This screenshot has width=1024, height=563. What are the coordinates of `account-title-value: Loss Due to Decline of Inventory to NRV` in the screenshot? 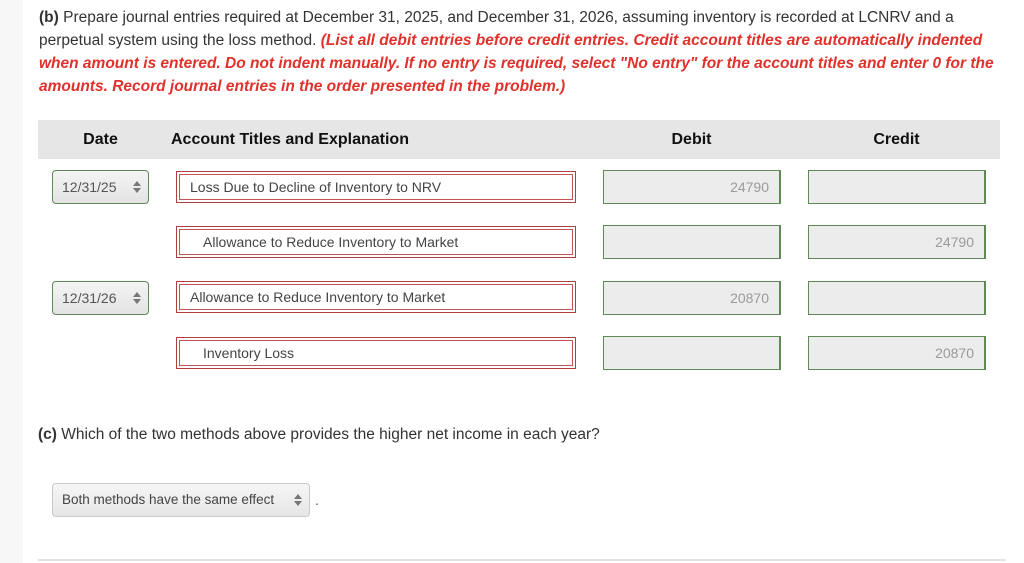 It's located at (376, 187).